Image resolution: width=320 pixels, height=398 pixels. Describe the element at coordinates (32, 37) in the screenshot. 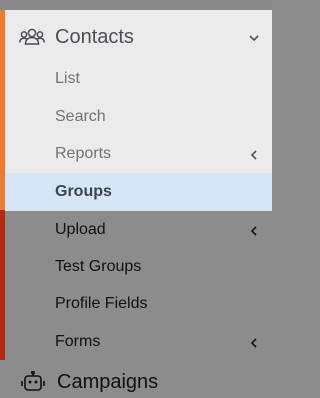

I see `contacts-group-icon` at that location.